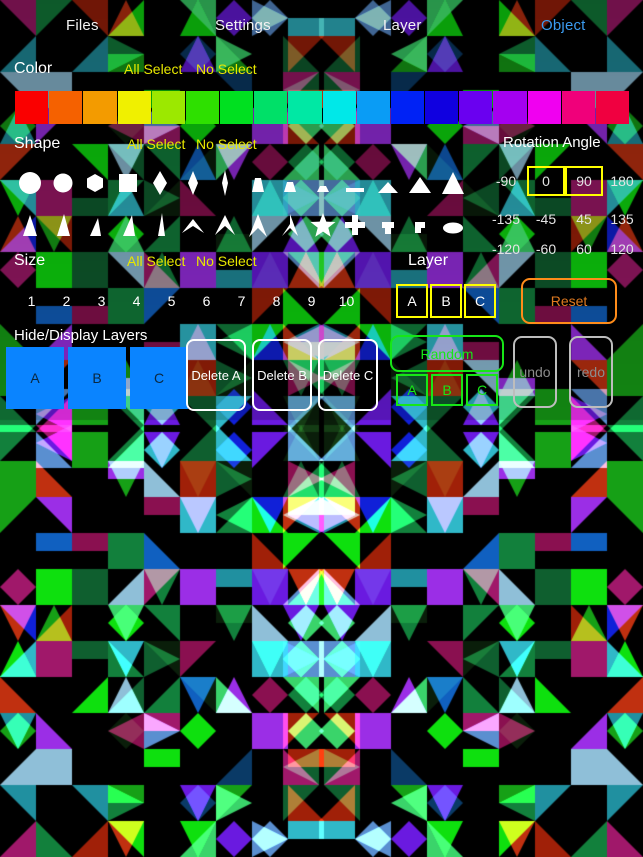 Image resolution: width=643 pixels, height=857 pixels. What do you see at coordinates (420, 225) in the screenshot?
I see `shape-button-l-shape` at bounding box center [420, 225].